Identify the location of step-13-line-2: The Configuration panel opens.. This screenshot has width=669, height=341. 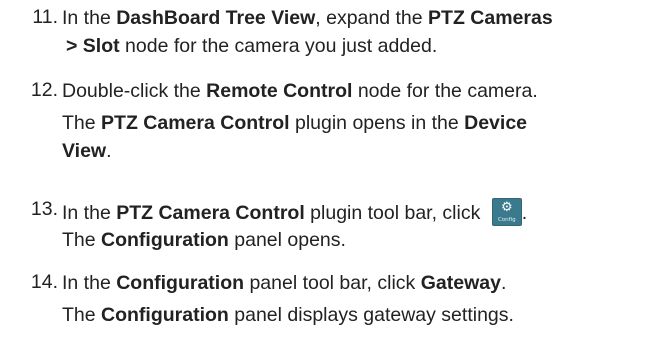
(204, 240).